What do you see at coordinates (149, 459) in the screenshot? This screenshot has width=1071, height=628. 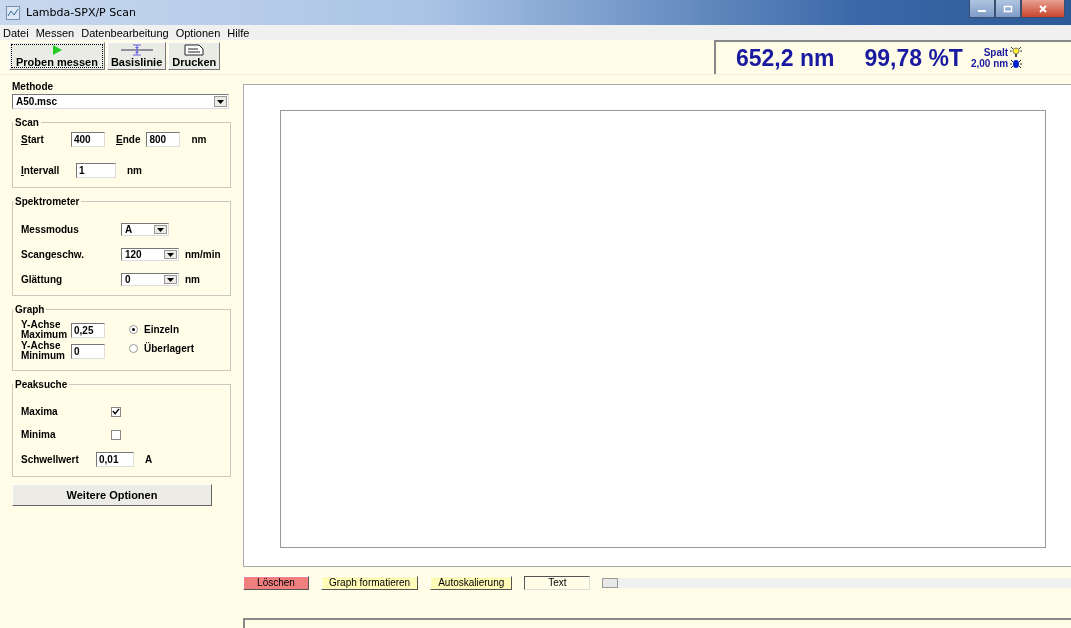 I see `unit-label: A` at bounding box center [149, 459].